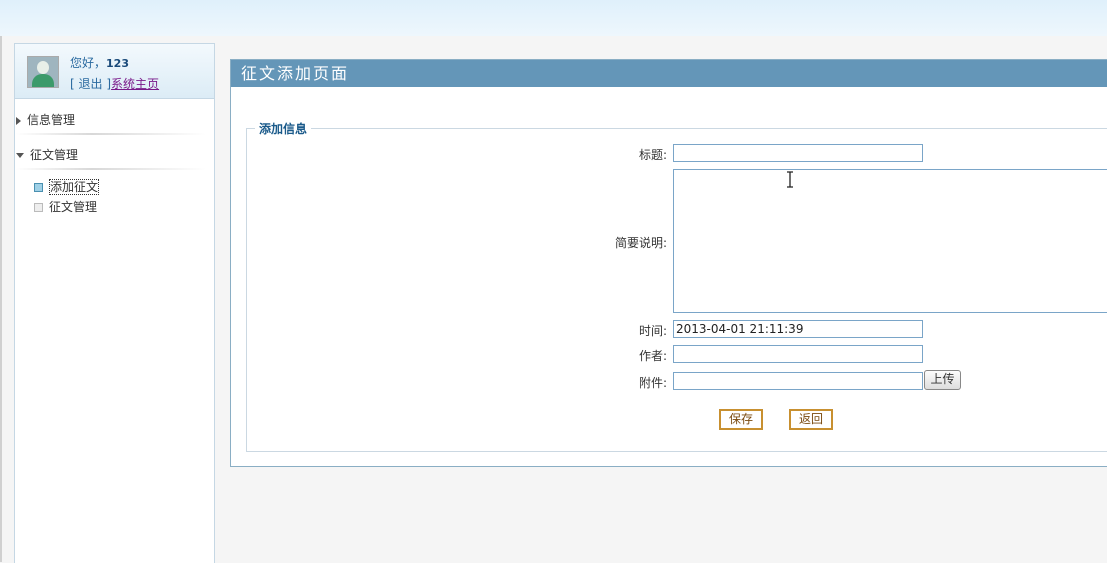 The width and height of the screenshot is (1107, 563). Describe the element at coordinates (74, 187) in the screenshot. I see `sub-item-label: 添加征文` at that location.